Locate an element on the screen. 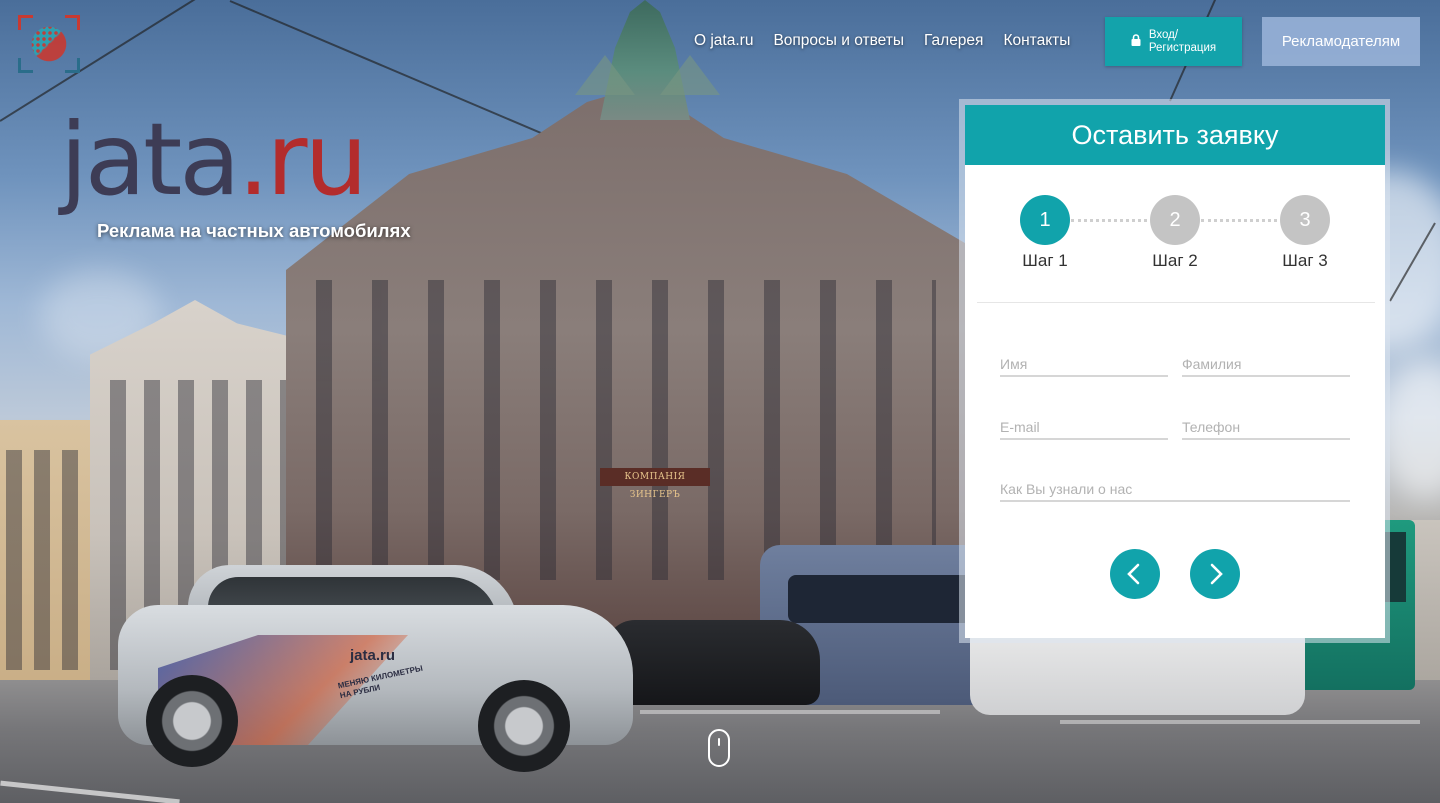 The width and height of the screenshot is (1440, 803). brand-block: jata.ru Реклама на частных автомобилях is located at coordinates (235, 176).